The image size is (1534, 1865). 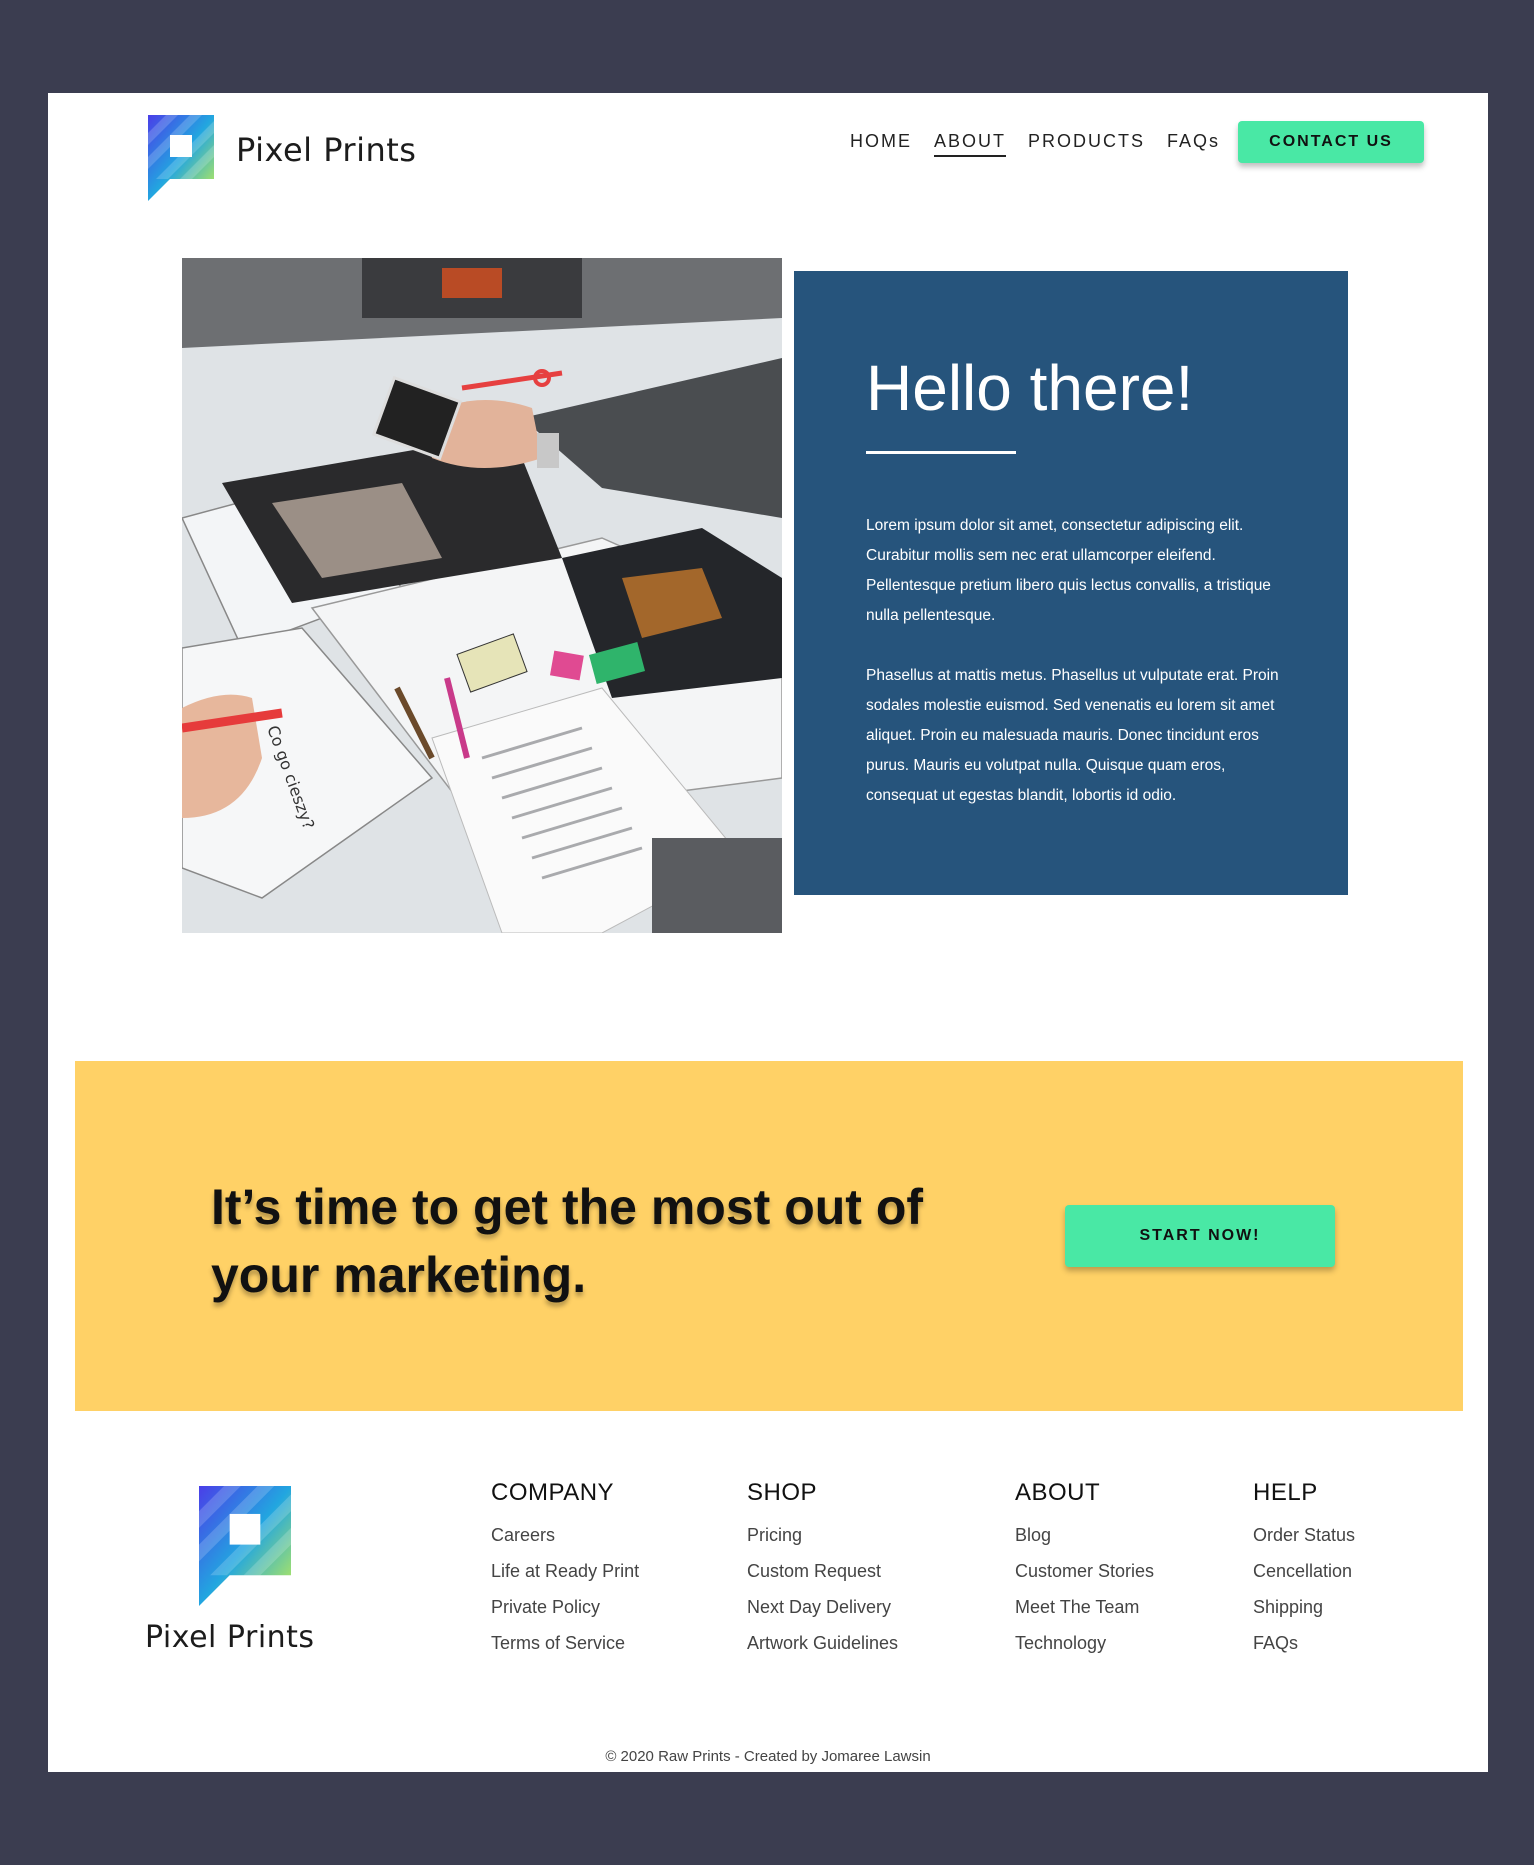 I want to click on footer-link-next-day-delivery: Next Day Delivery, so click(x=822, y=1607).